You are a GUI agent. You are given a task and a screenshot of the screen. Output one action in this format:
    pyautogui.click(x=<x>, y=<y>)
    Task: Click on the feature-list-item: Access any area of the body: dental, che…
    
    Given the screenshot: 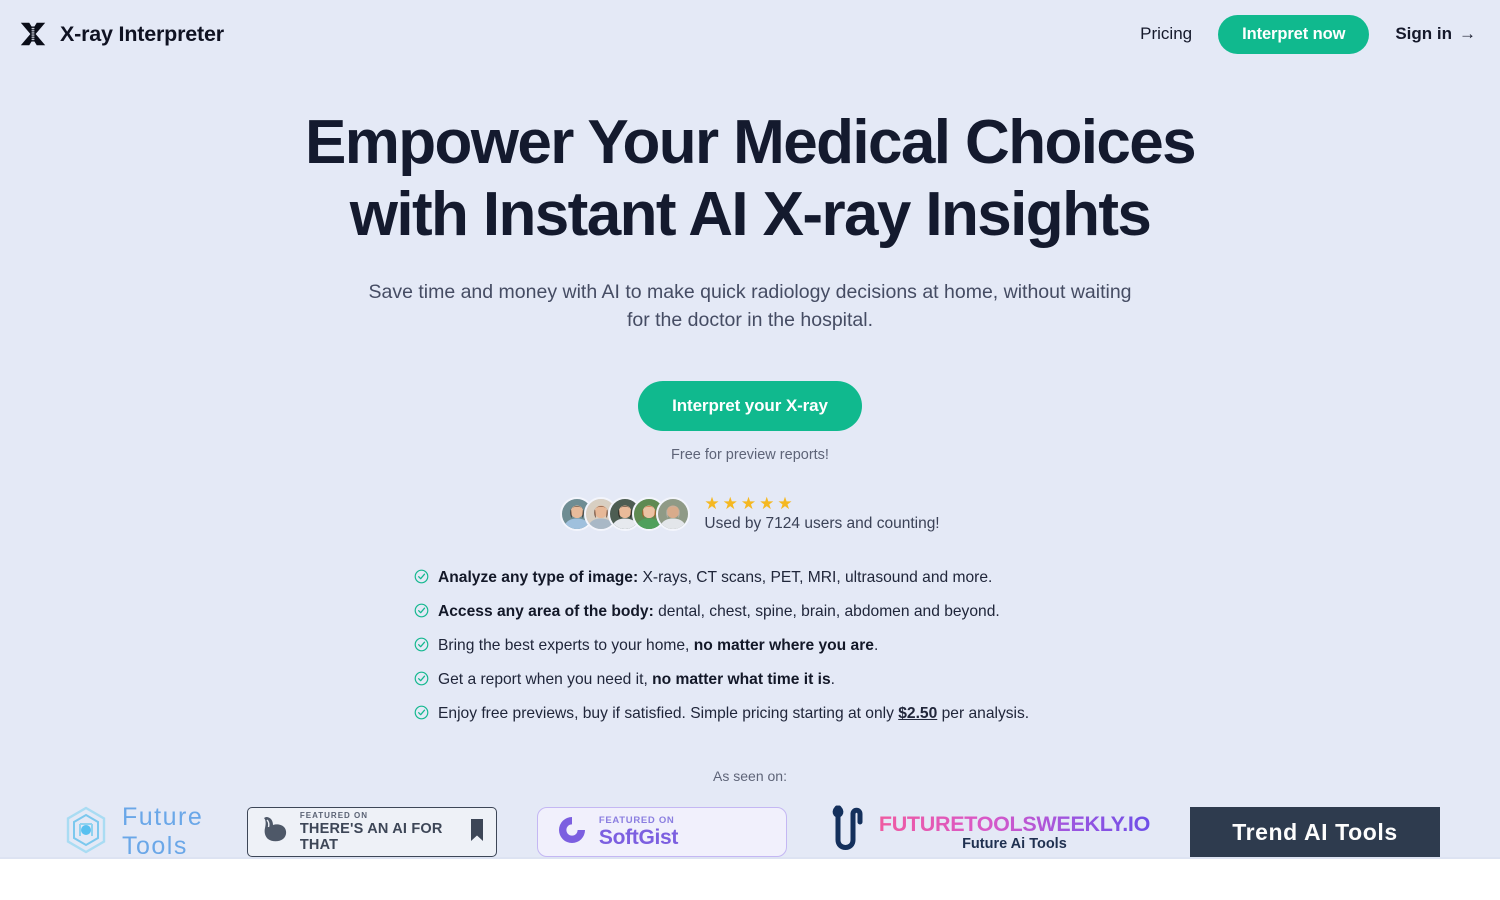 What is the action you would take?
    pyautogui.click(x=750, y=612)
    